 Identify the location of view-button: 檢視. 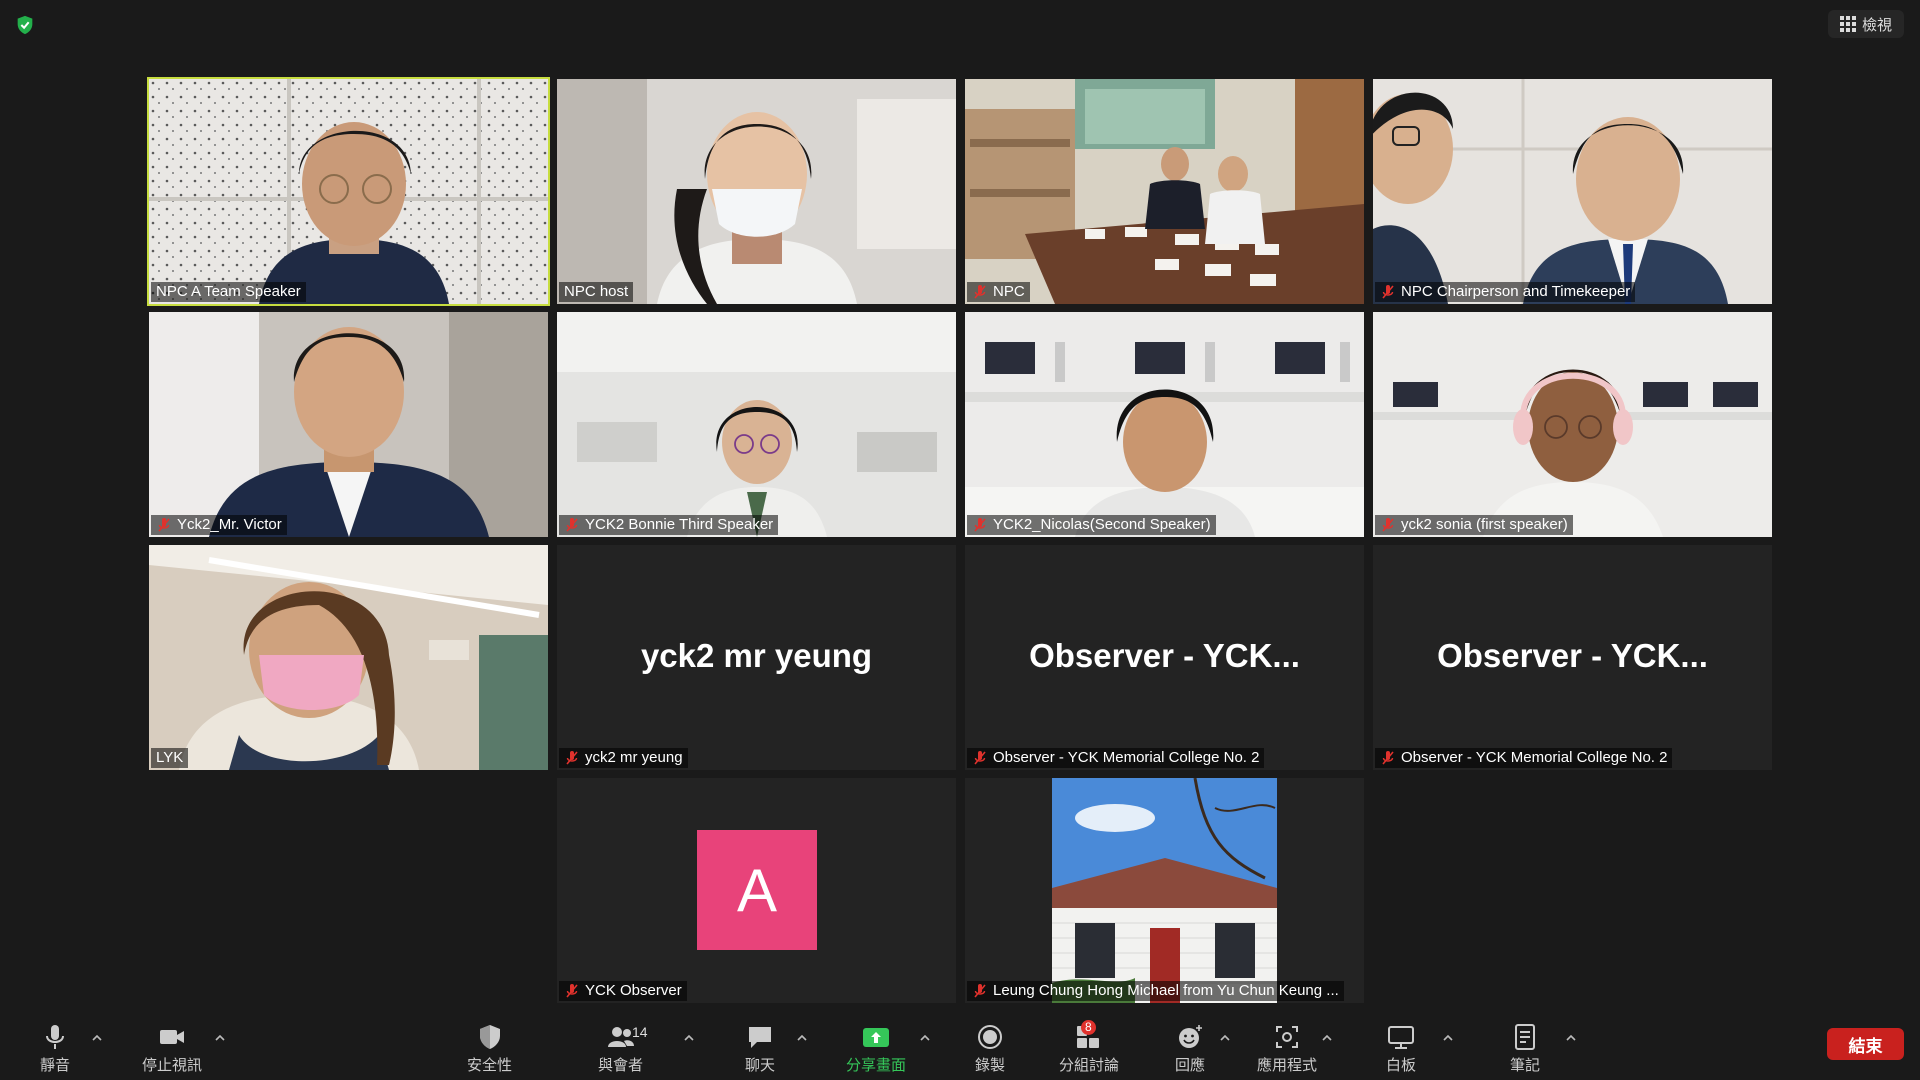
(1865, 24).